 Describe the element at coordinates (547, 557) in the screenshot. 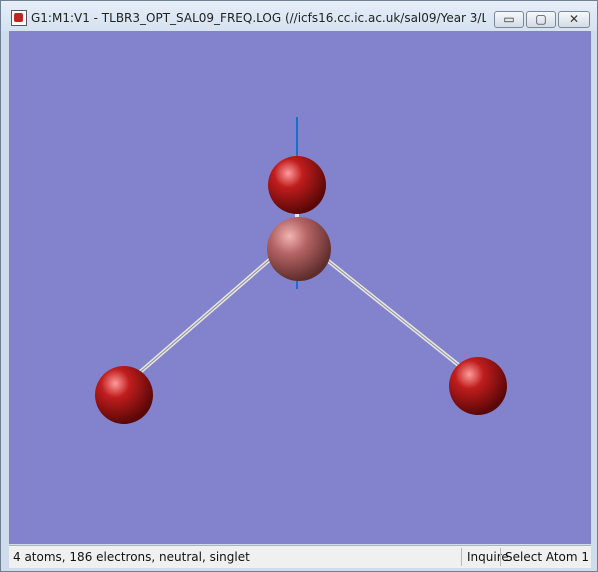

I see `selection-prompt: Select Atom 1` at that location.